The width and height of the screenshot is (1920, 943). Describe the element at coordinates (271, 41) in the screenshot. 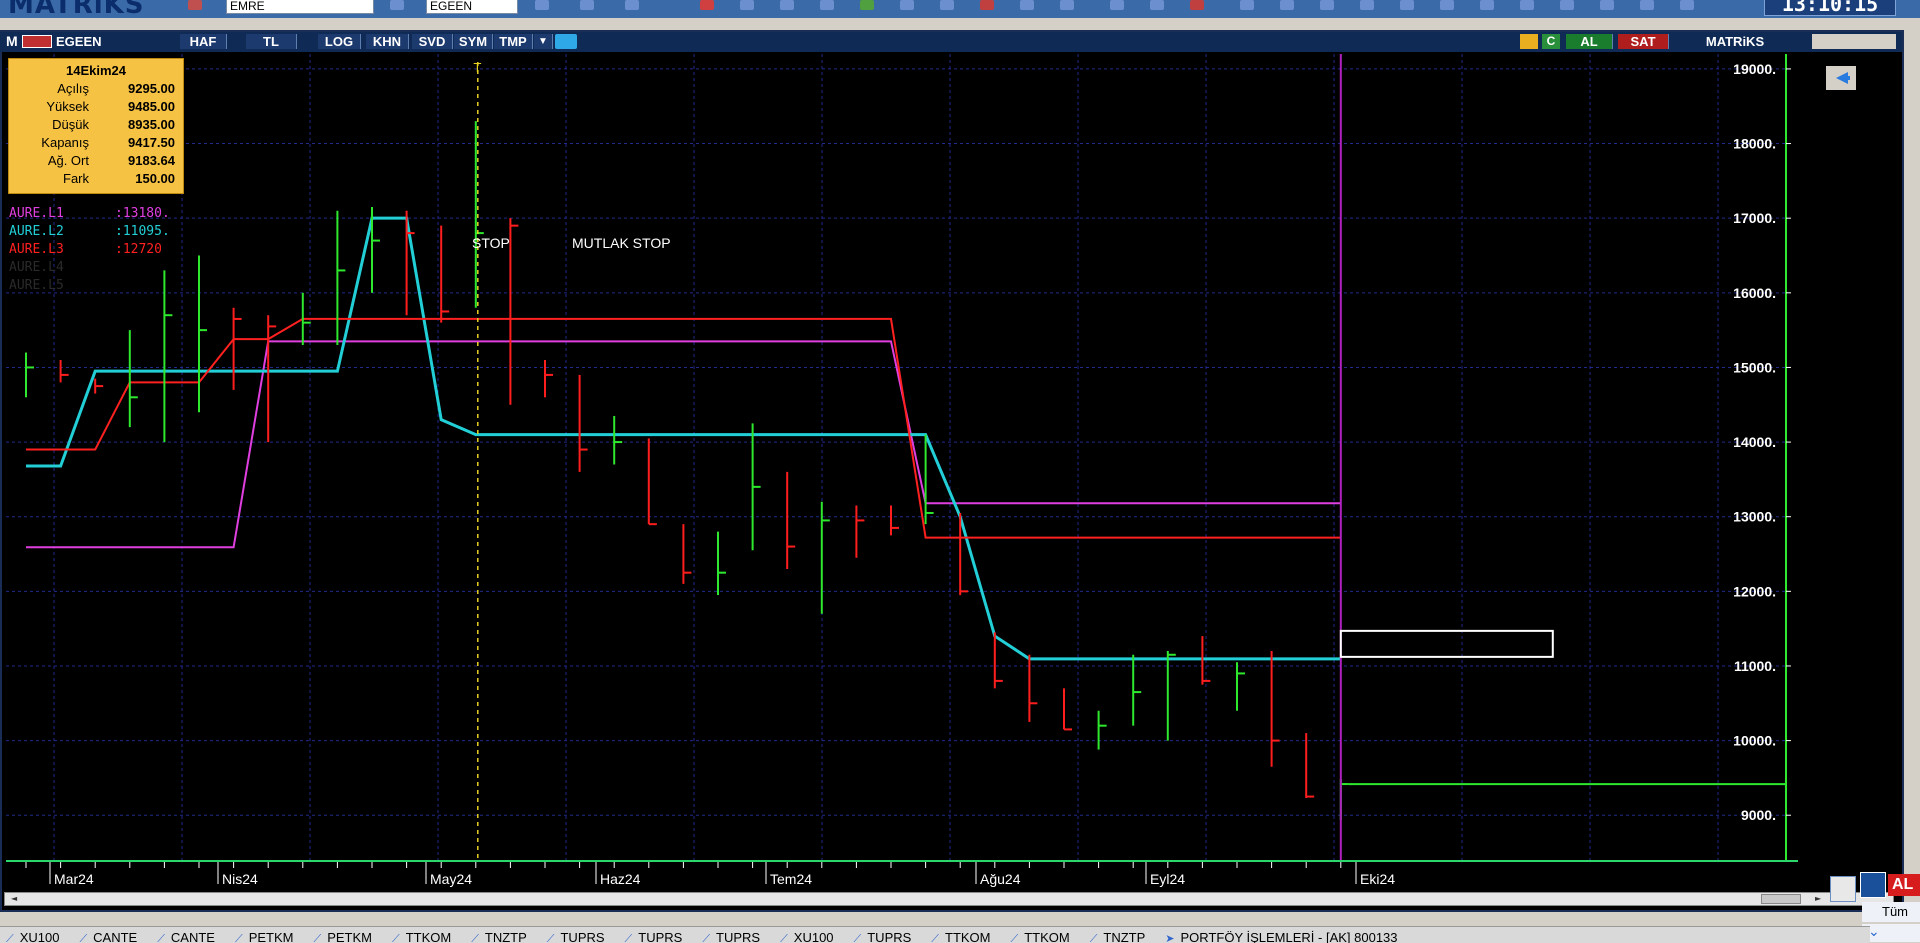

I see `tl-button: TL` at that location.